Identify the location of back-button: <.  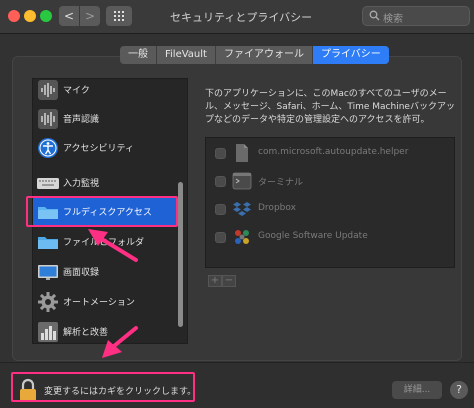
(69, 16).